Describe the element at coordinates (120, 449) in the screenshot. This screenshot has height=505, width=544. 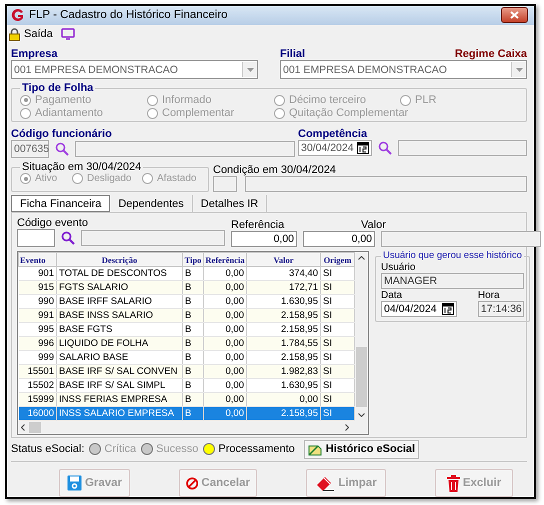
I see `status-label: Crítica` at that location.